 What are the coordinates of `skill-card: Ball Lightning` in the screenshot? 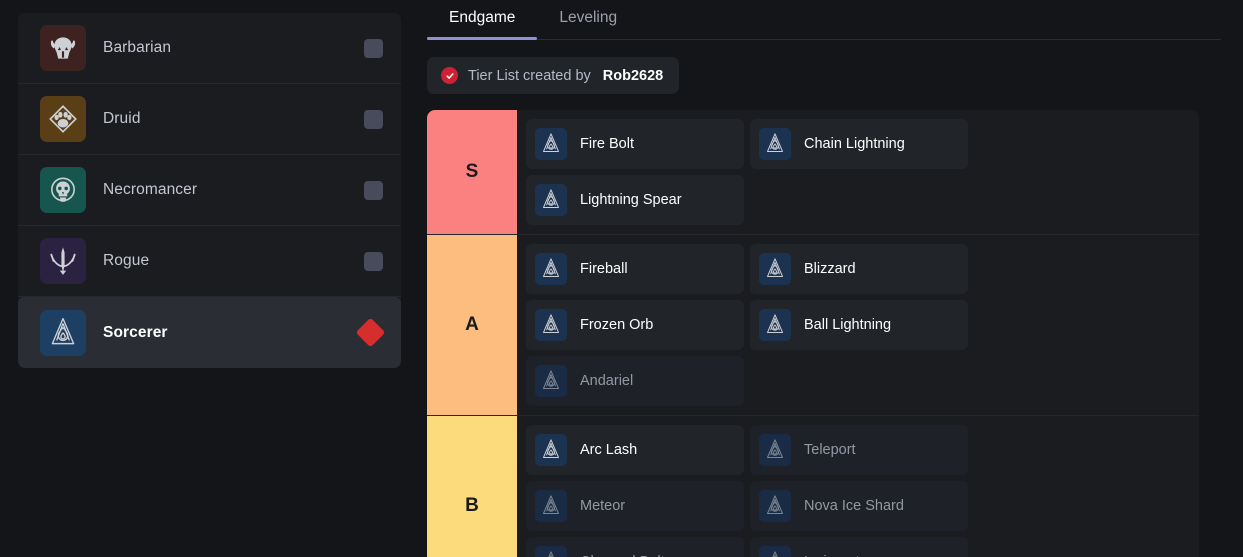 It's located at (859, 325).